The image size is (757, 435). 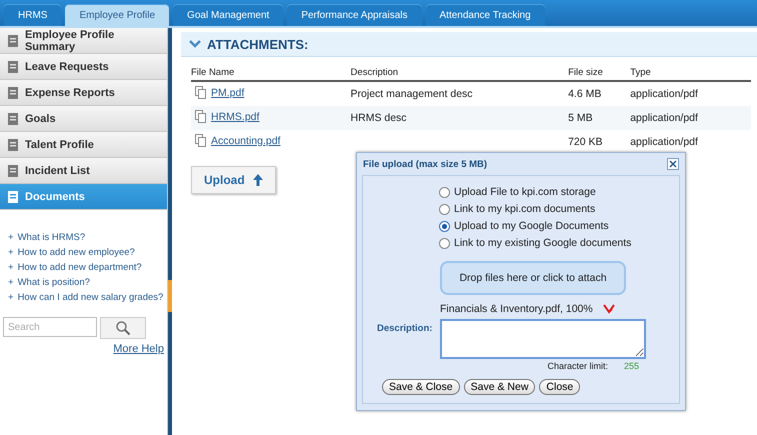 I want to click on column-header: Type, so click(x=690, y=74).